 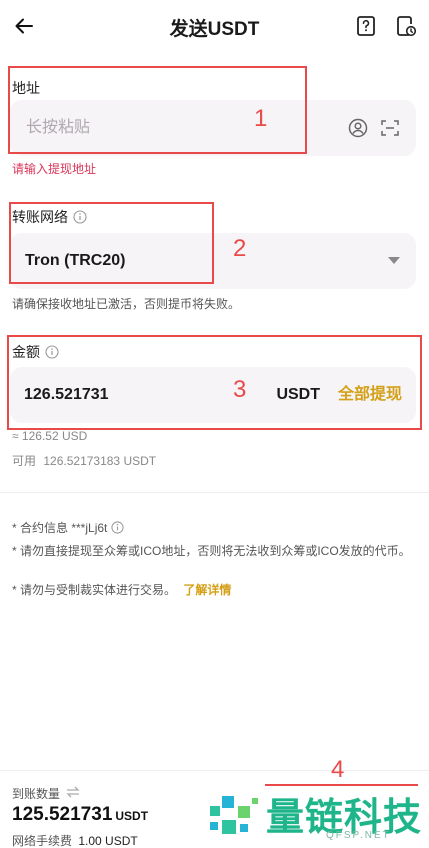 I want to click on annotation-number-3: 3, so click(x=240, y=389).